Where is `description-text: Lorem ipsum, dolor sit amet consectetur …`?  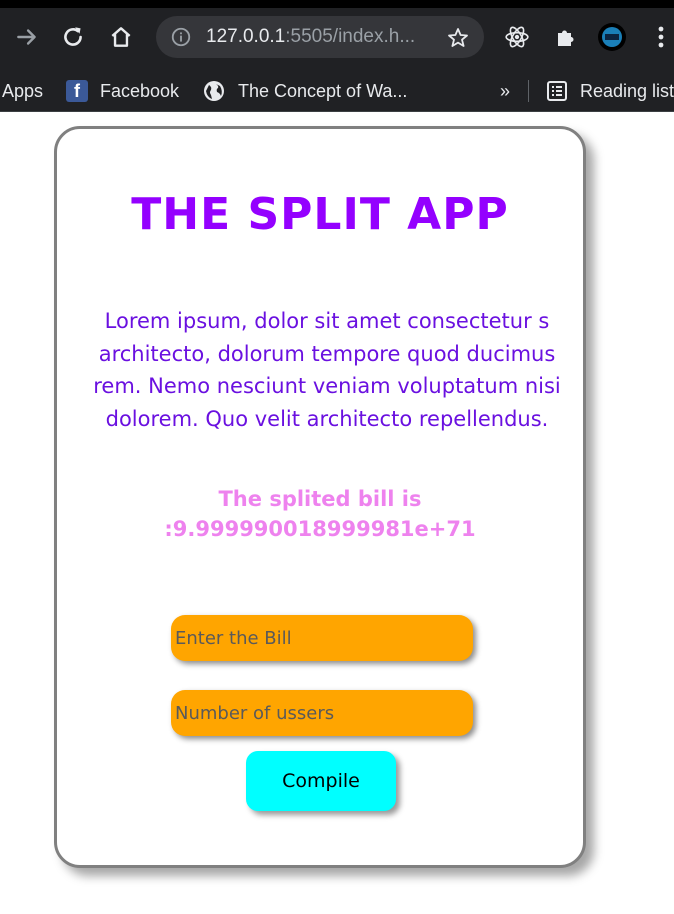
description-text: Lorem ipsum, dolor sit amet consectetur … is located at coordinates (327, 370).